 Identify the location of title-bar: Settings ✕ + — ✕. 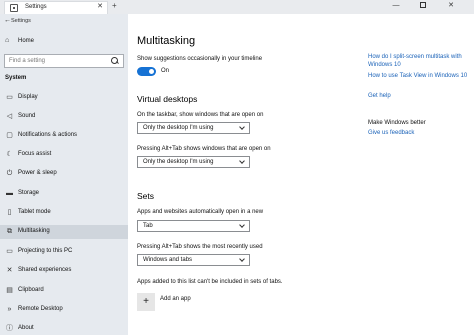
(237, 7).